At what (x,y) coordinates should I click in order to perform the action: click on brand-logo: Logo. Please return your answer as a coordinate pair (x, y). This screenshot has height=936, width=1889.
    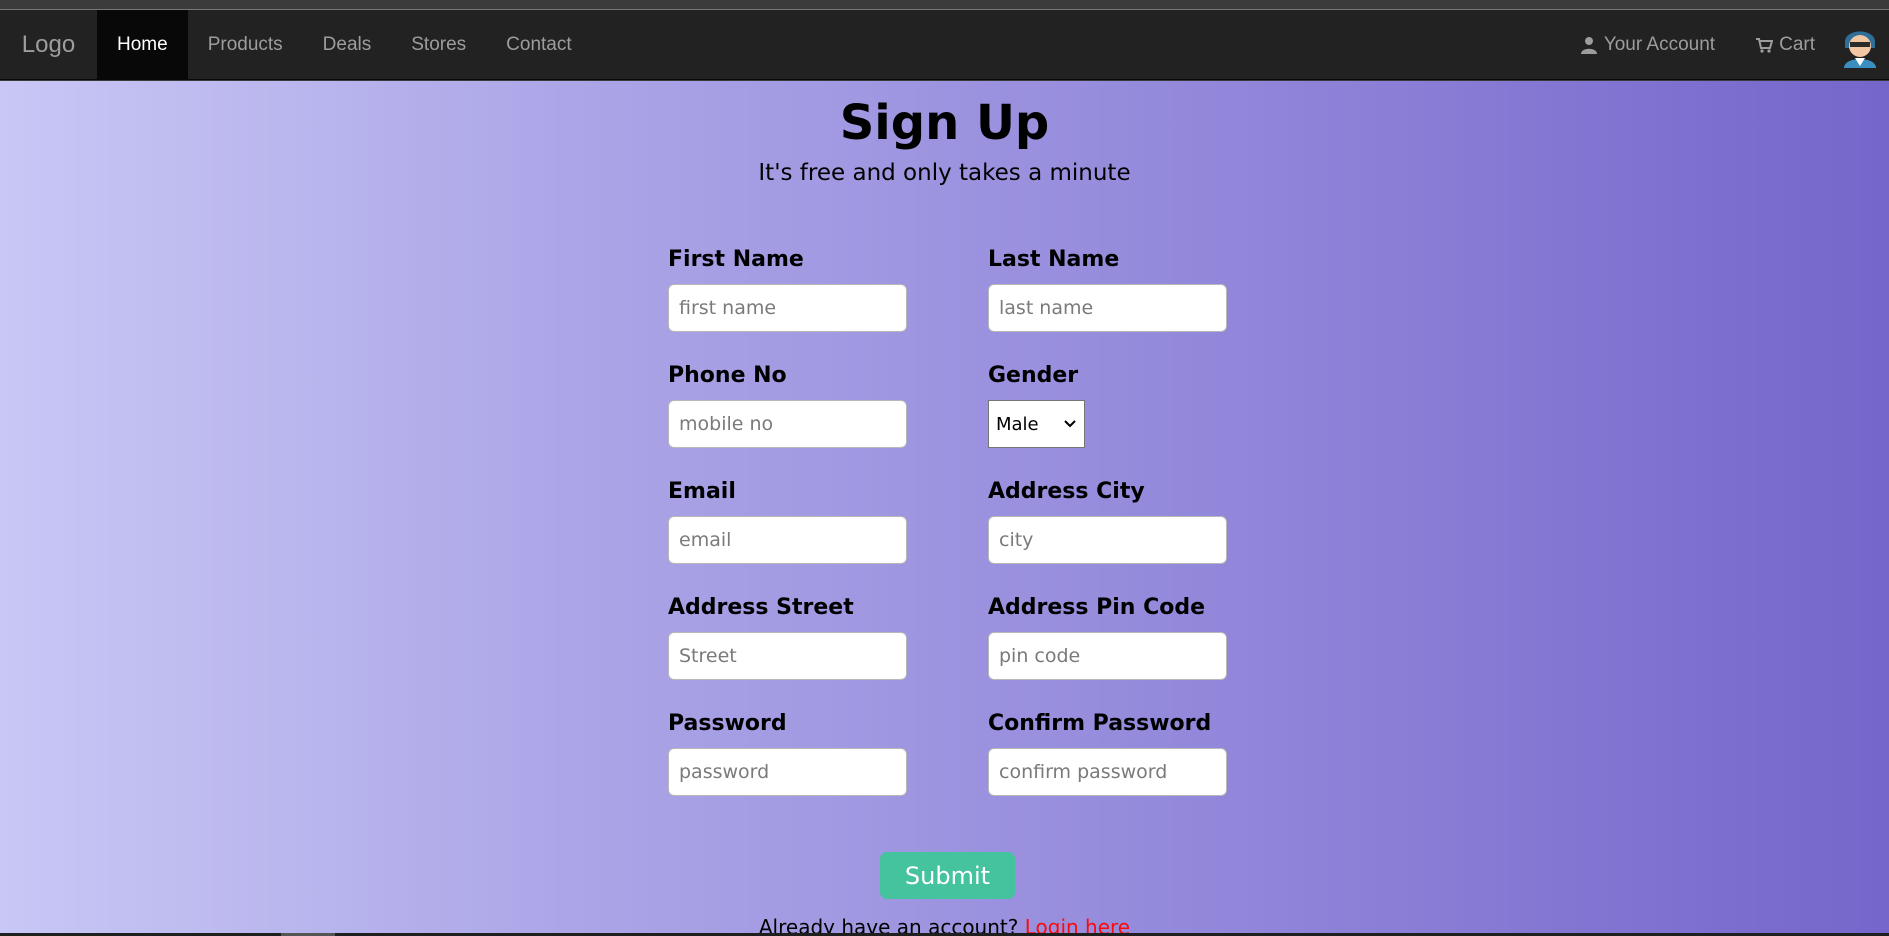
    Looking at the image, I should click on (48, 44).